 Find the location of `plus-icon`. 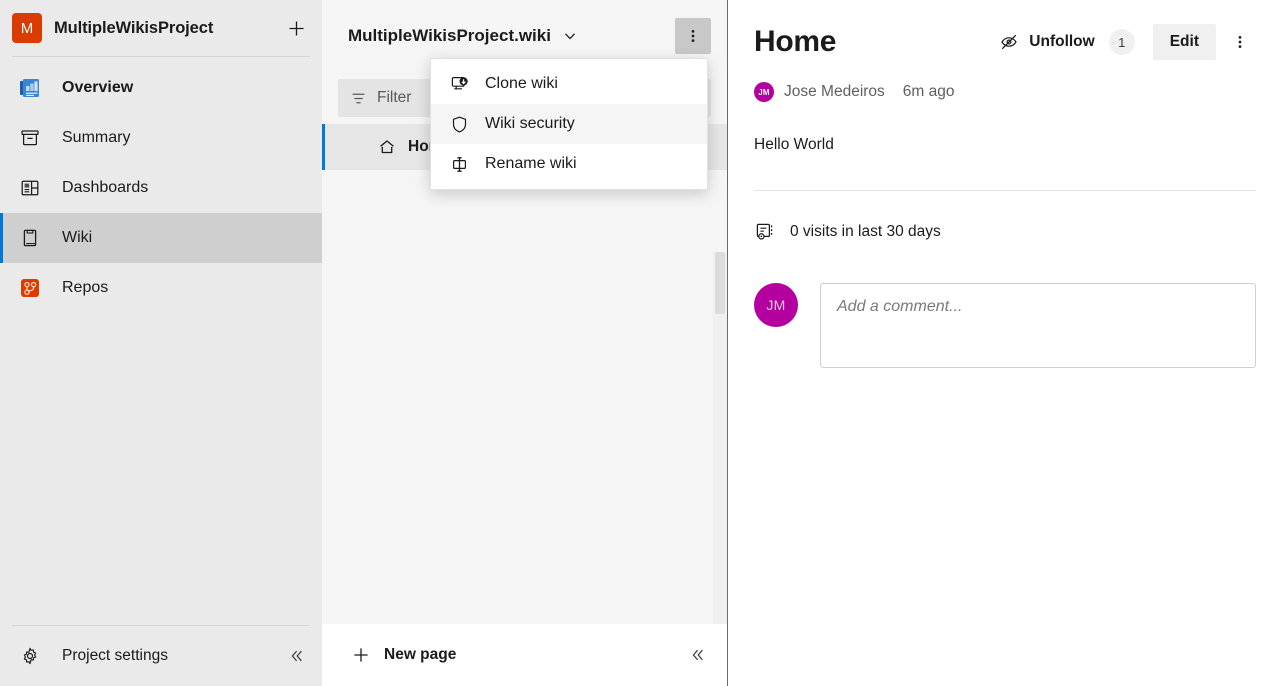

plus-icon is located at coordinates (361, 655).